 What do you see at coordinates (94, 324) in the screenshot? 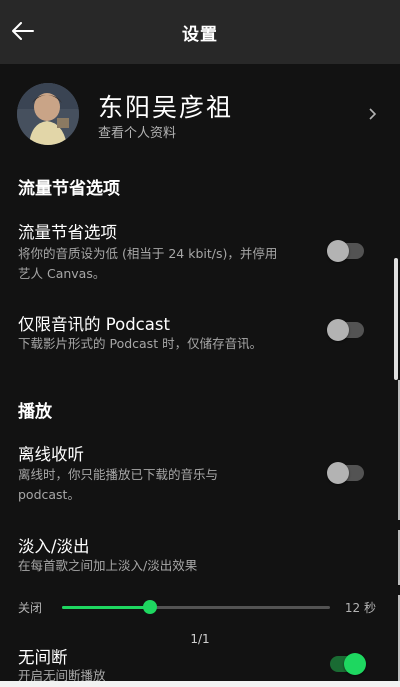
I see `podcast-audio-only-title: 仅限音讯的 Podcast` at bounding box center [94, 324].